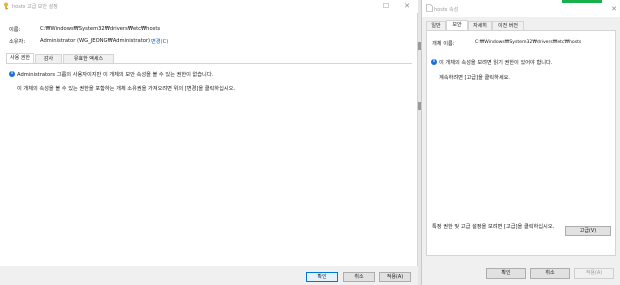 The width and height of the screenshot is (620, 285). I want to click on tab-label: 이전 버전, so click(508, 26).